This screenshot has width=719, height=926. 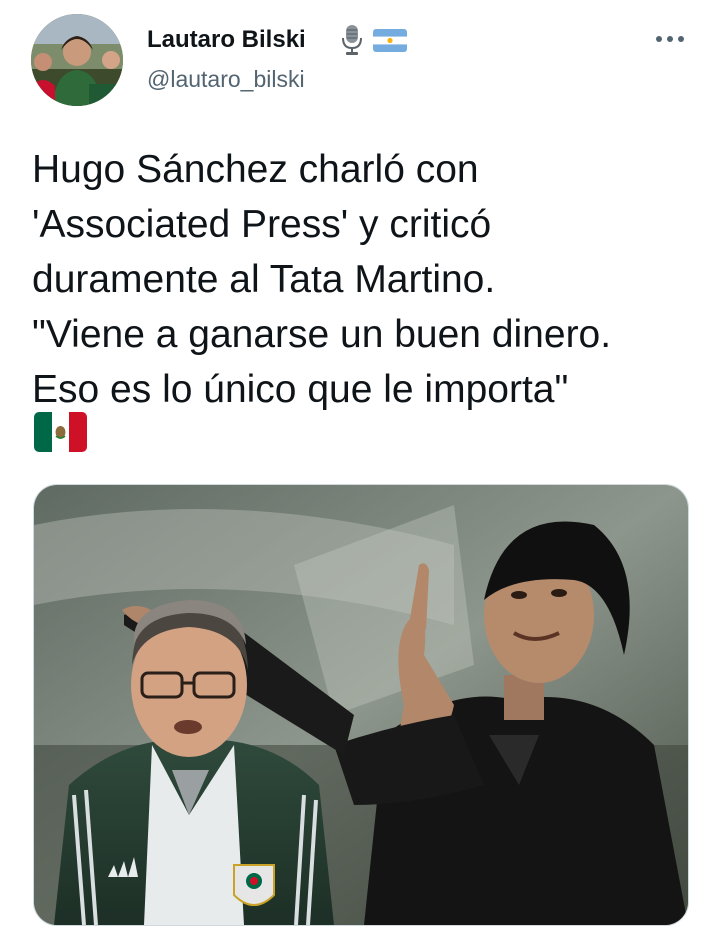 I want to click on more-horizontal-icon, so click(x=670, y=37).